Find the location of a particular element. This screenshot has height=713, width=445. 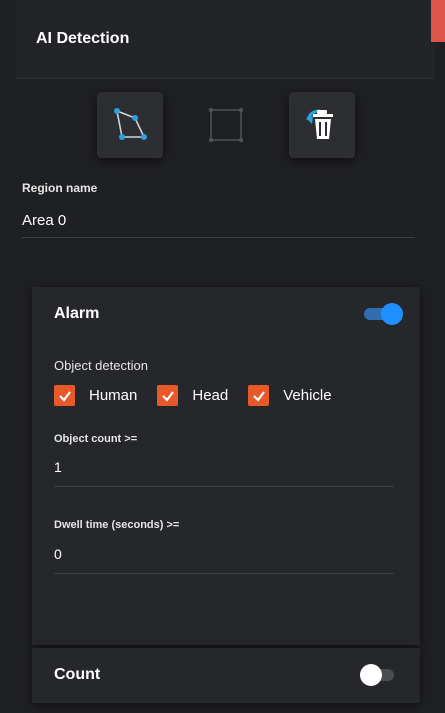

head-label: Head is located at coordinates (210, 395).